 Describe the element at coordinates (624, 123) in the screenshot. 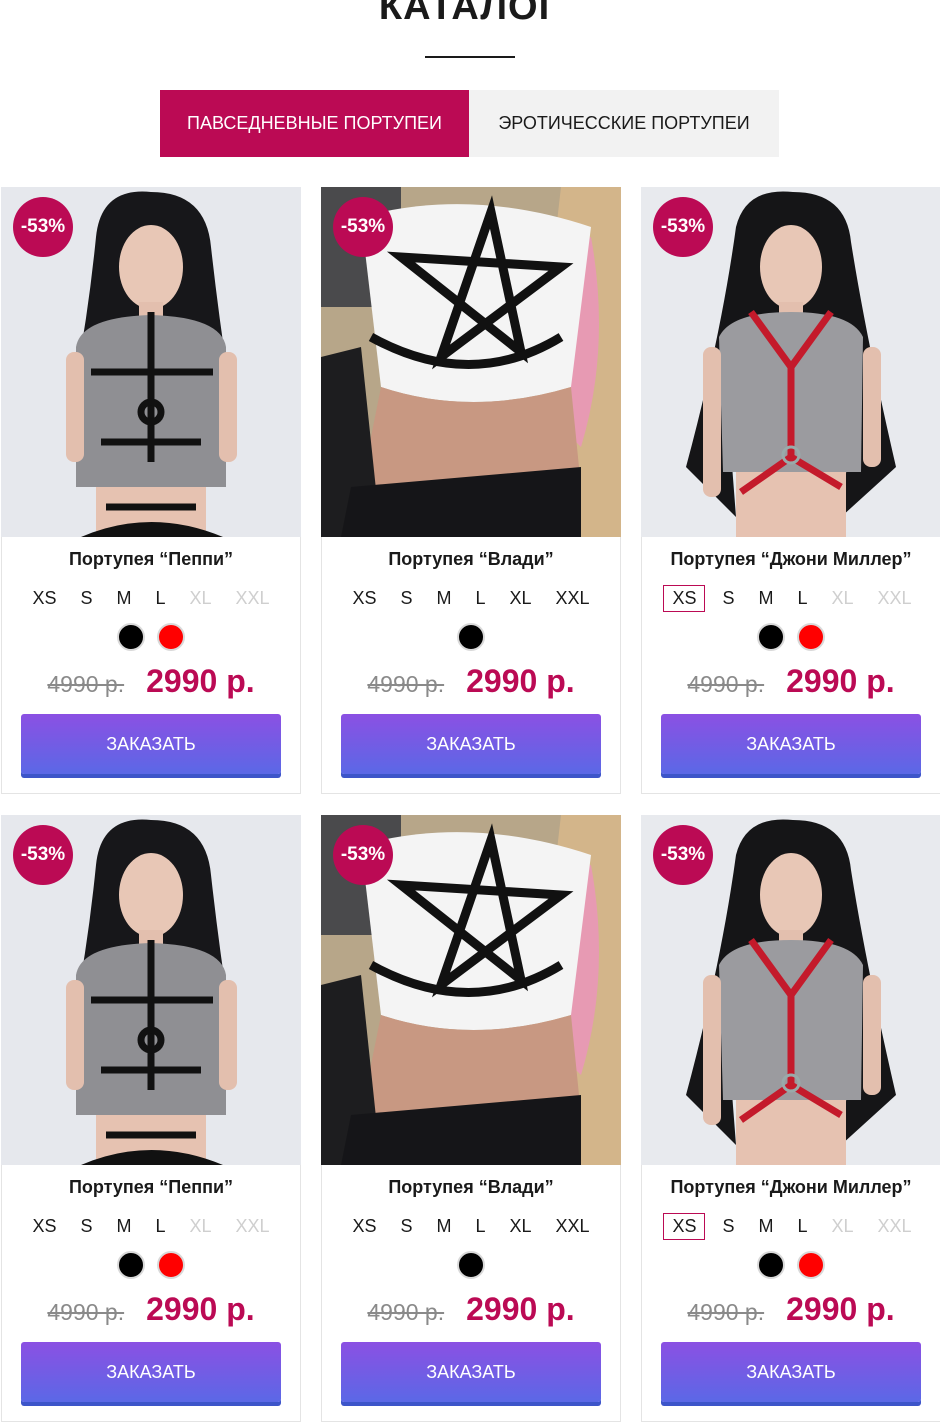

I see `tab-erotic-harnesses: ЭРОТИЧЕССКИЕ ПОРТУПЕИ` at that location.